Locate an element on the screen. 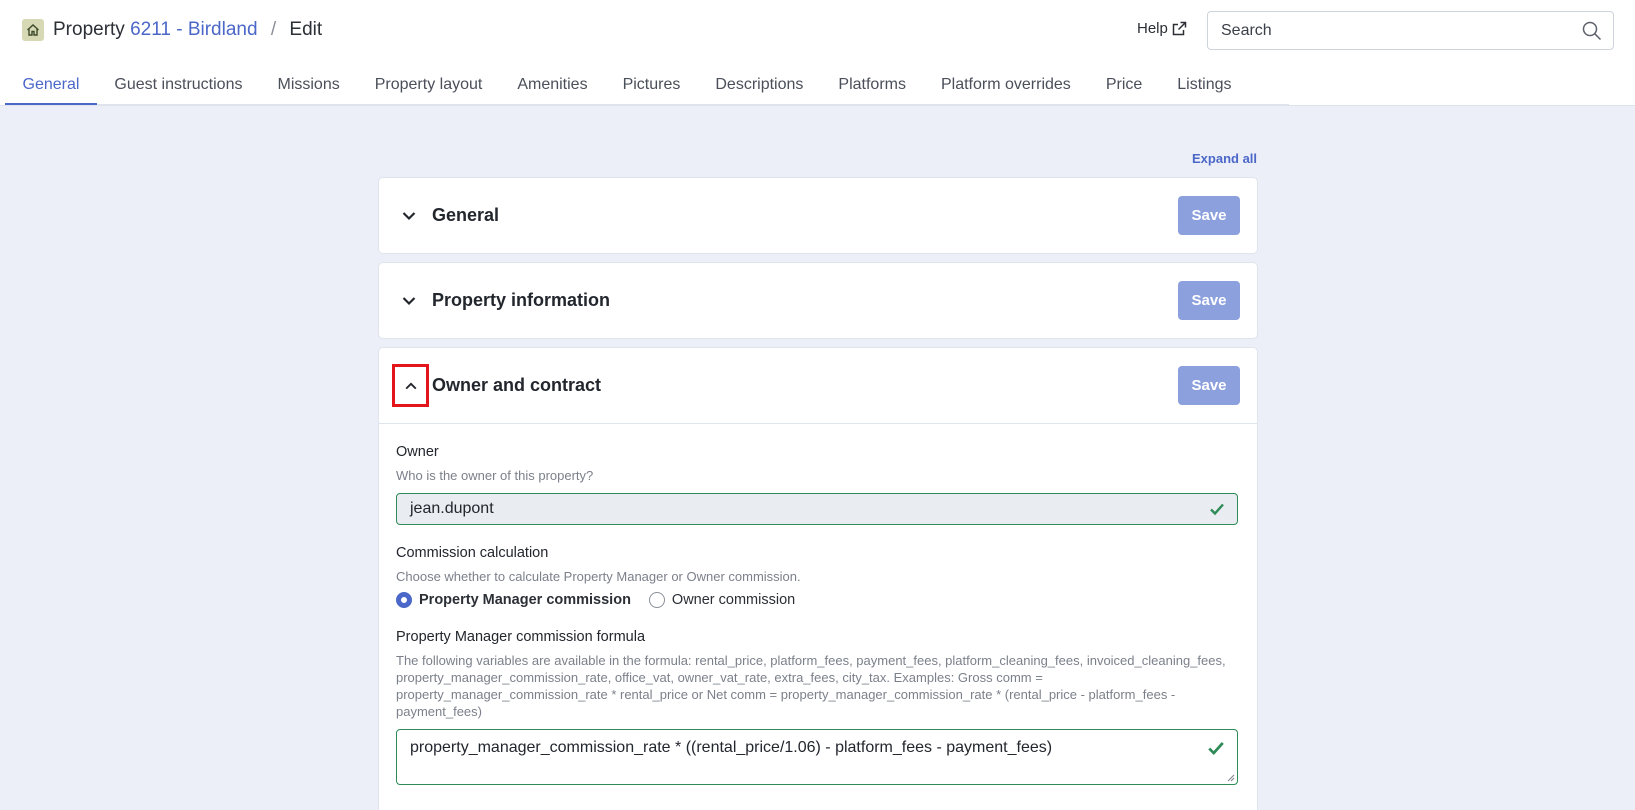  tab-pictures: Pictures is located at coordinates (651, 83).